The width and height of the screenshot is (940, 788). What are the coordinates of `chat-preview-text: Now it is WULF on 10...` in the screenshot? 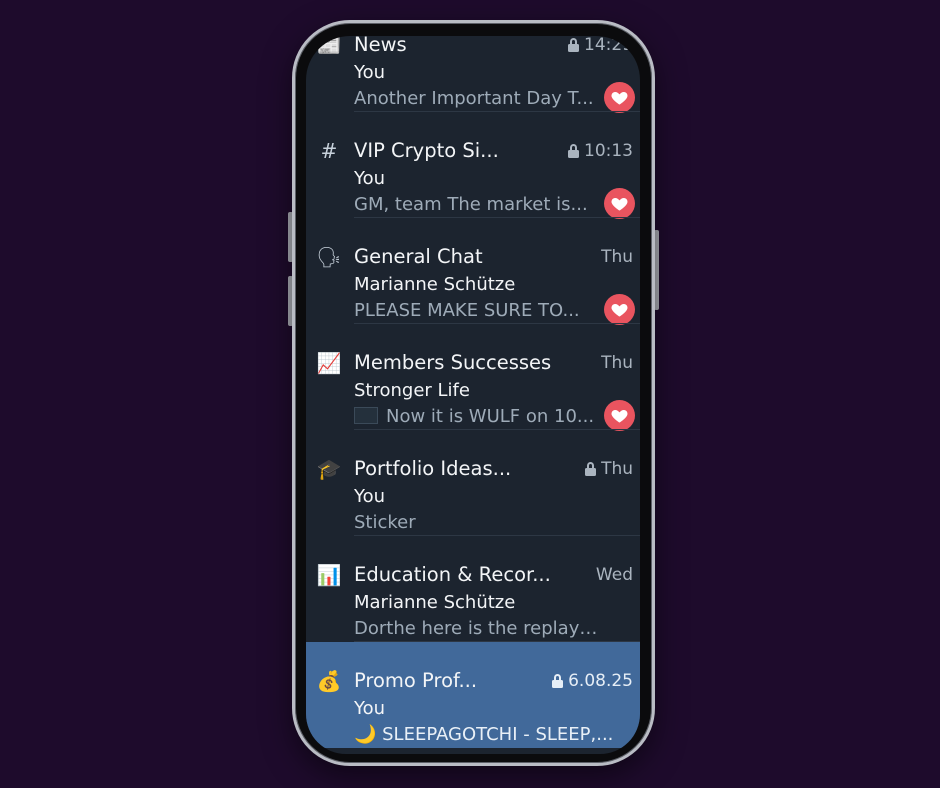 It's located at (490, 416).